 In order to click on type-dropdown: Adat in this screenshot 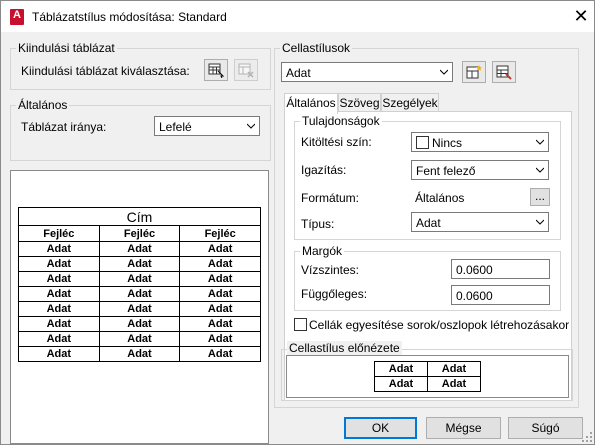, I will do `click(480, 222)`.